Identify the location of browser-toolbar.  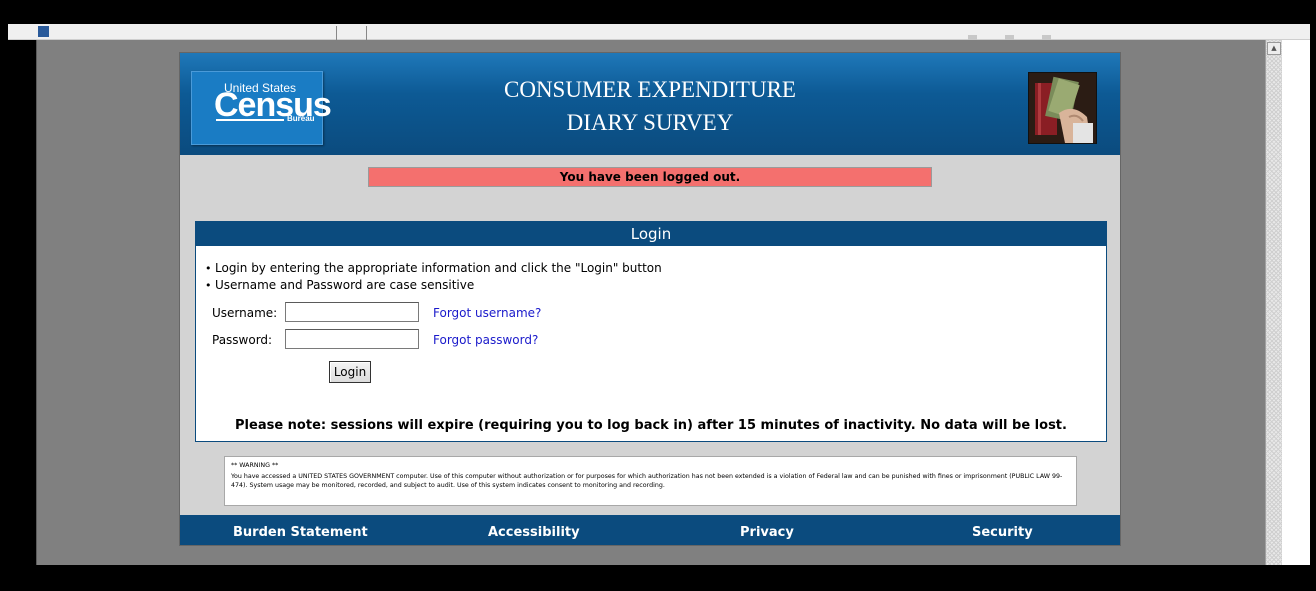
(659, 33).